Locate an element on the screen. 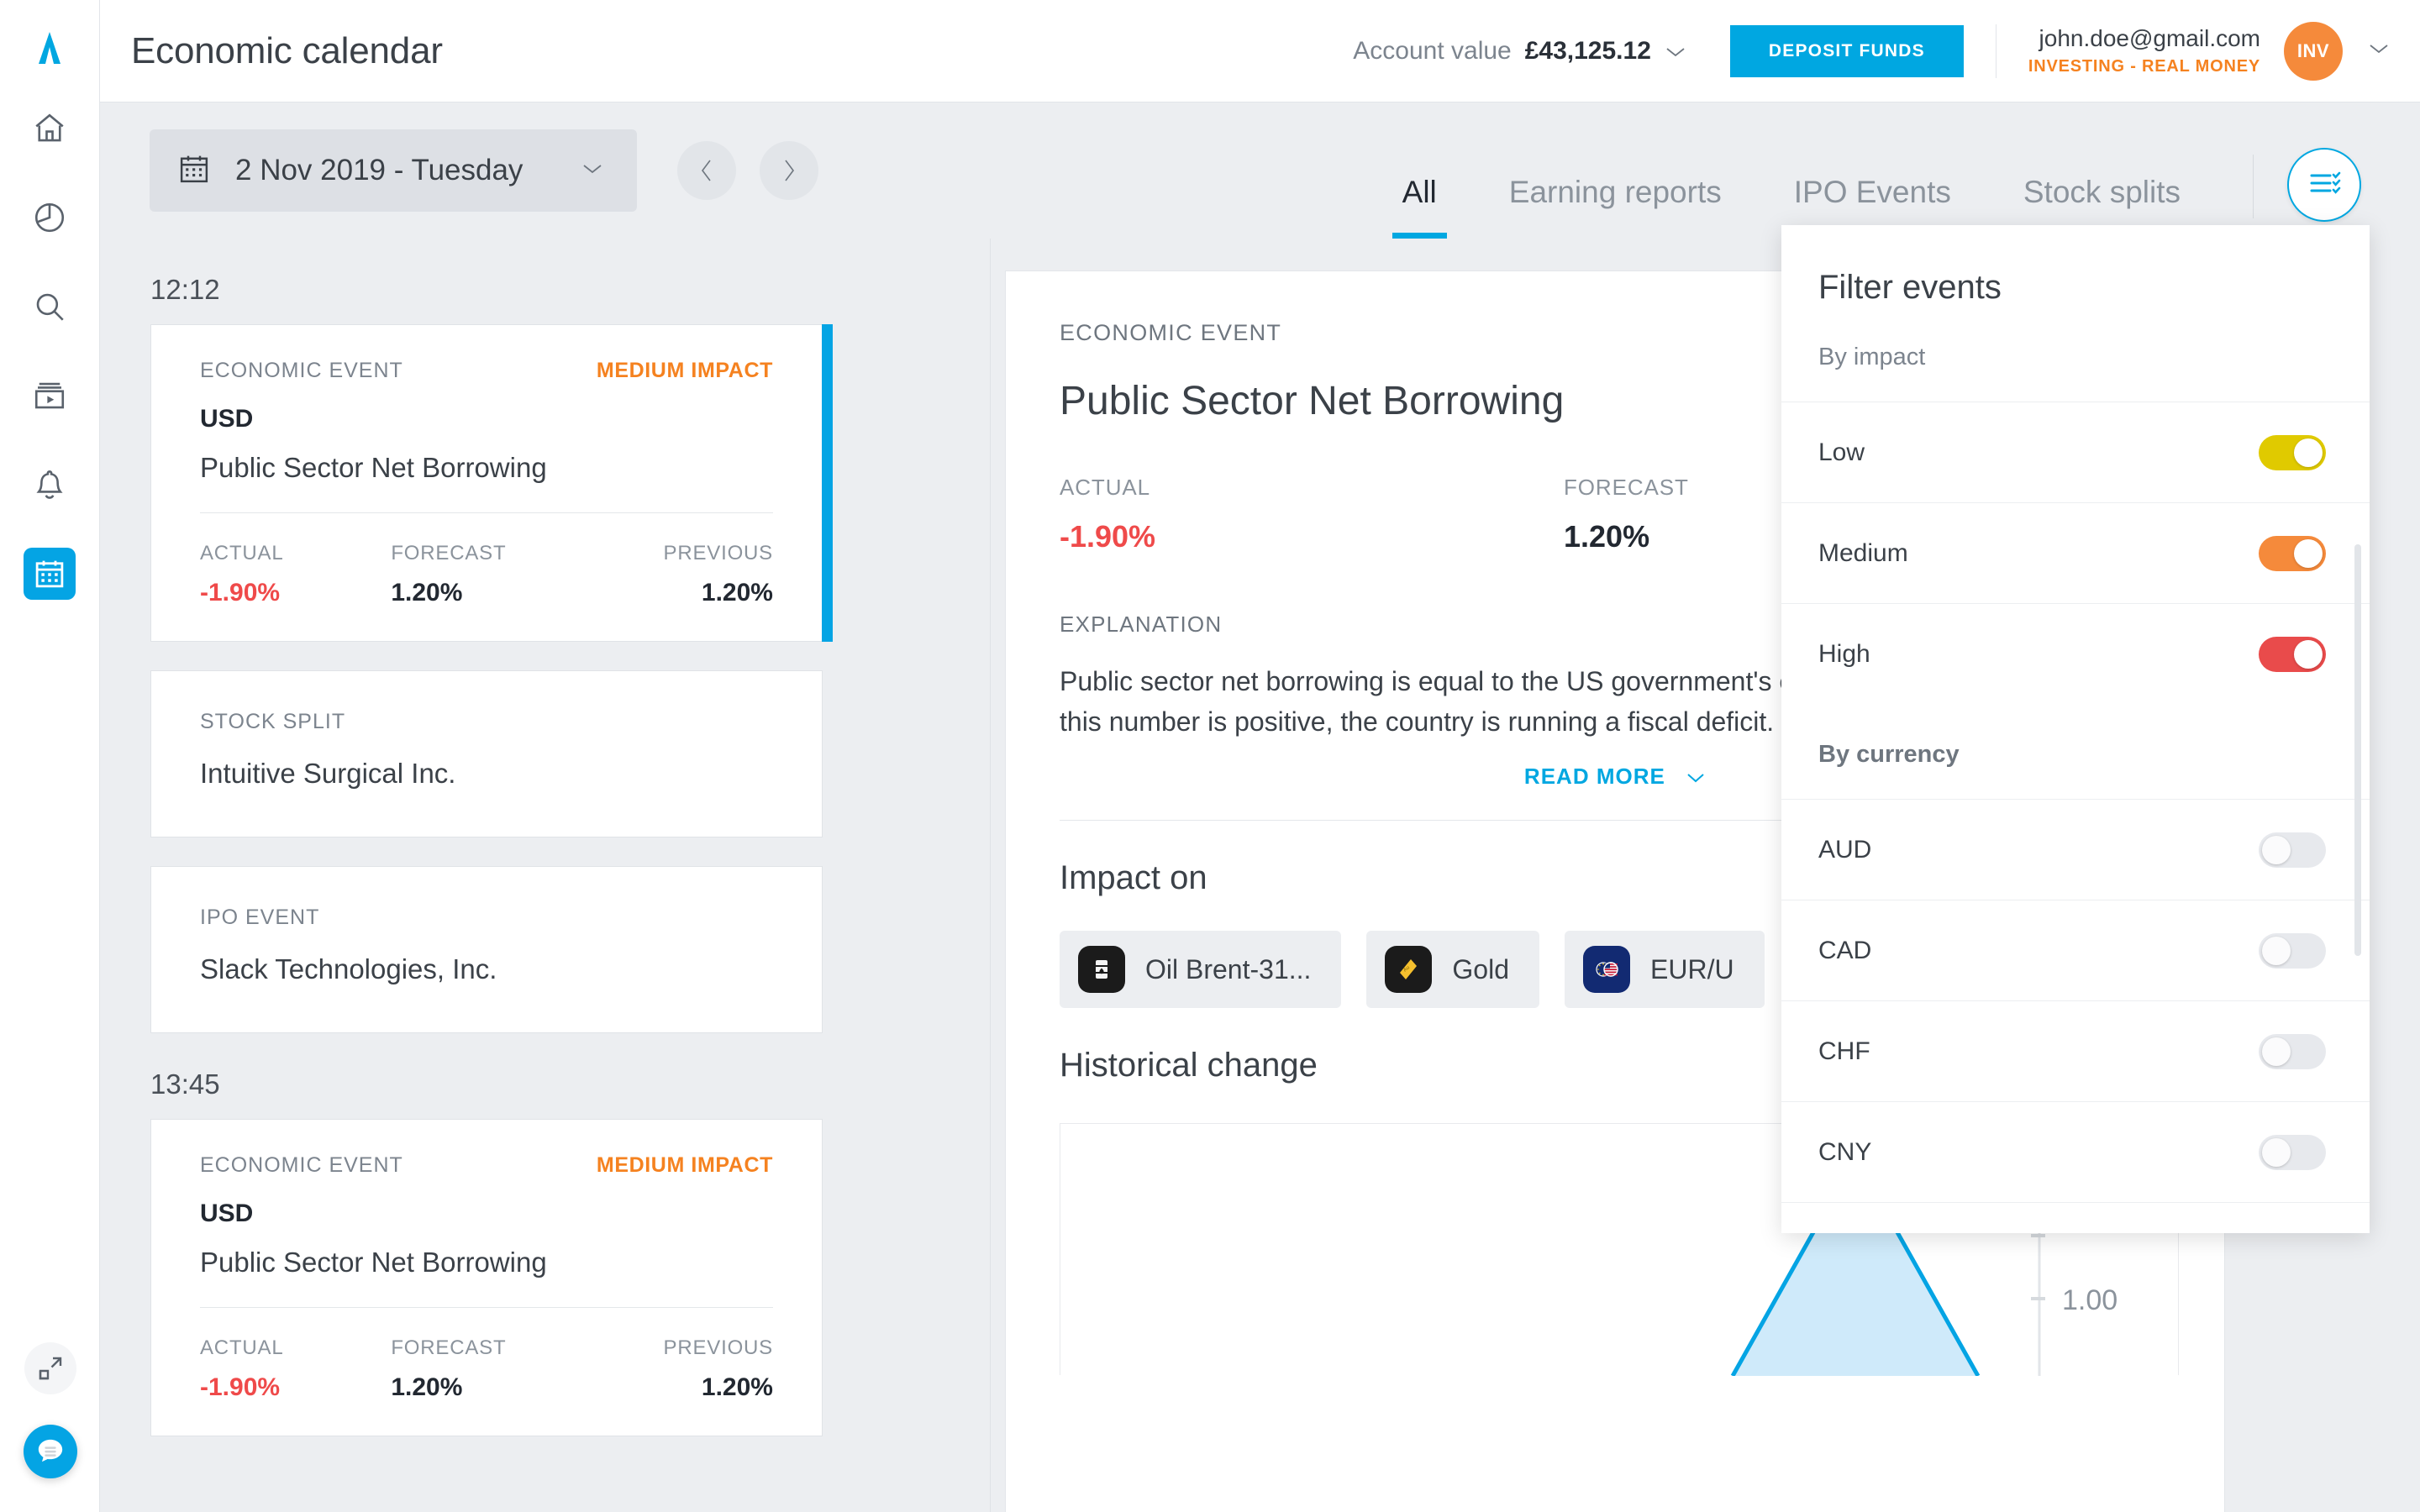 The width and height of the screenshot is (2420, 1512). toggle-currency-cny is located at coordinates (2292, 1152).